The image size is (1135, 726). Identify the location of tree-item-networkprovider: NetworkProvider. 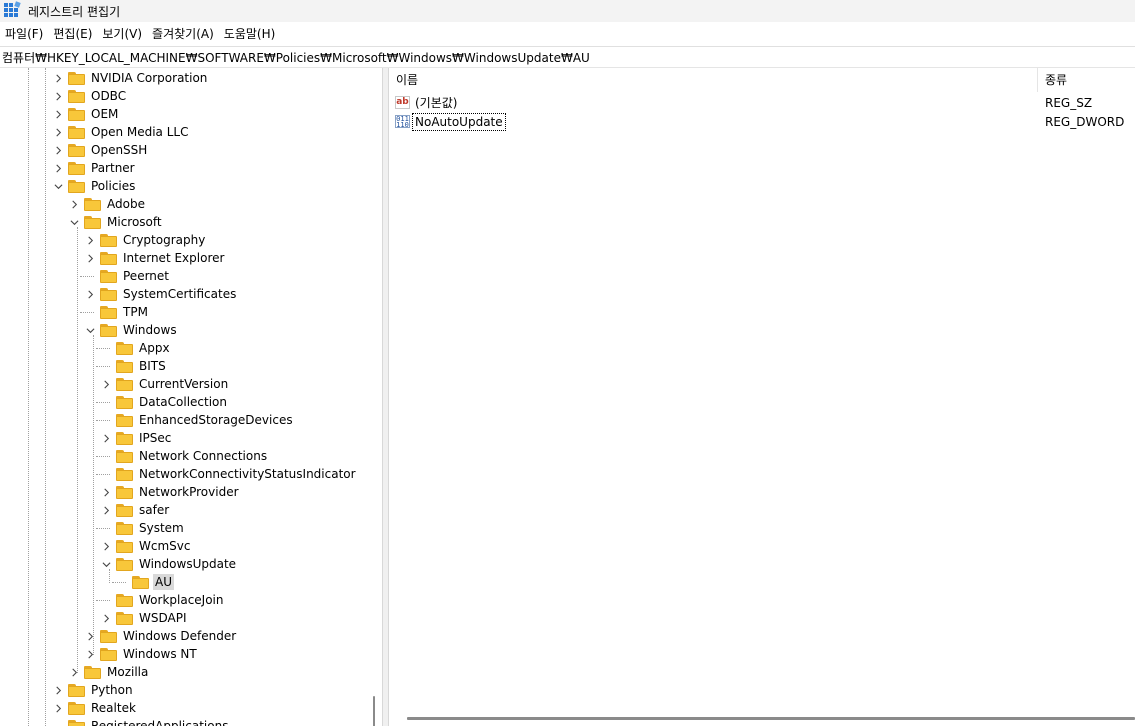
(170, 492).